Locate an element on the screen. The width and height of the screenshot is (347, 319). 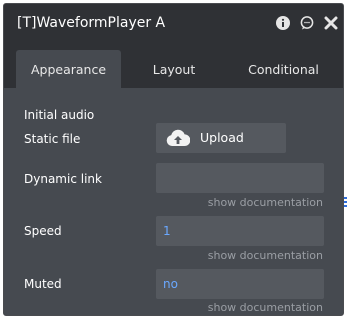
panel-header: [T]WaveformPlayer A is located at coordinates (173, 24).